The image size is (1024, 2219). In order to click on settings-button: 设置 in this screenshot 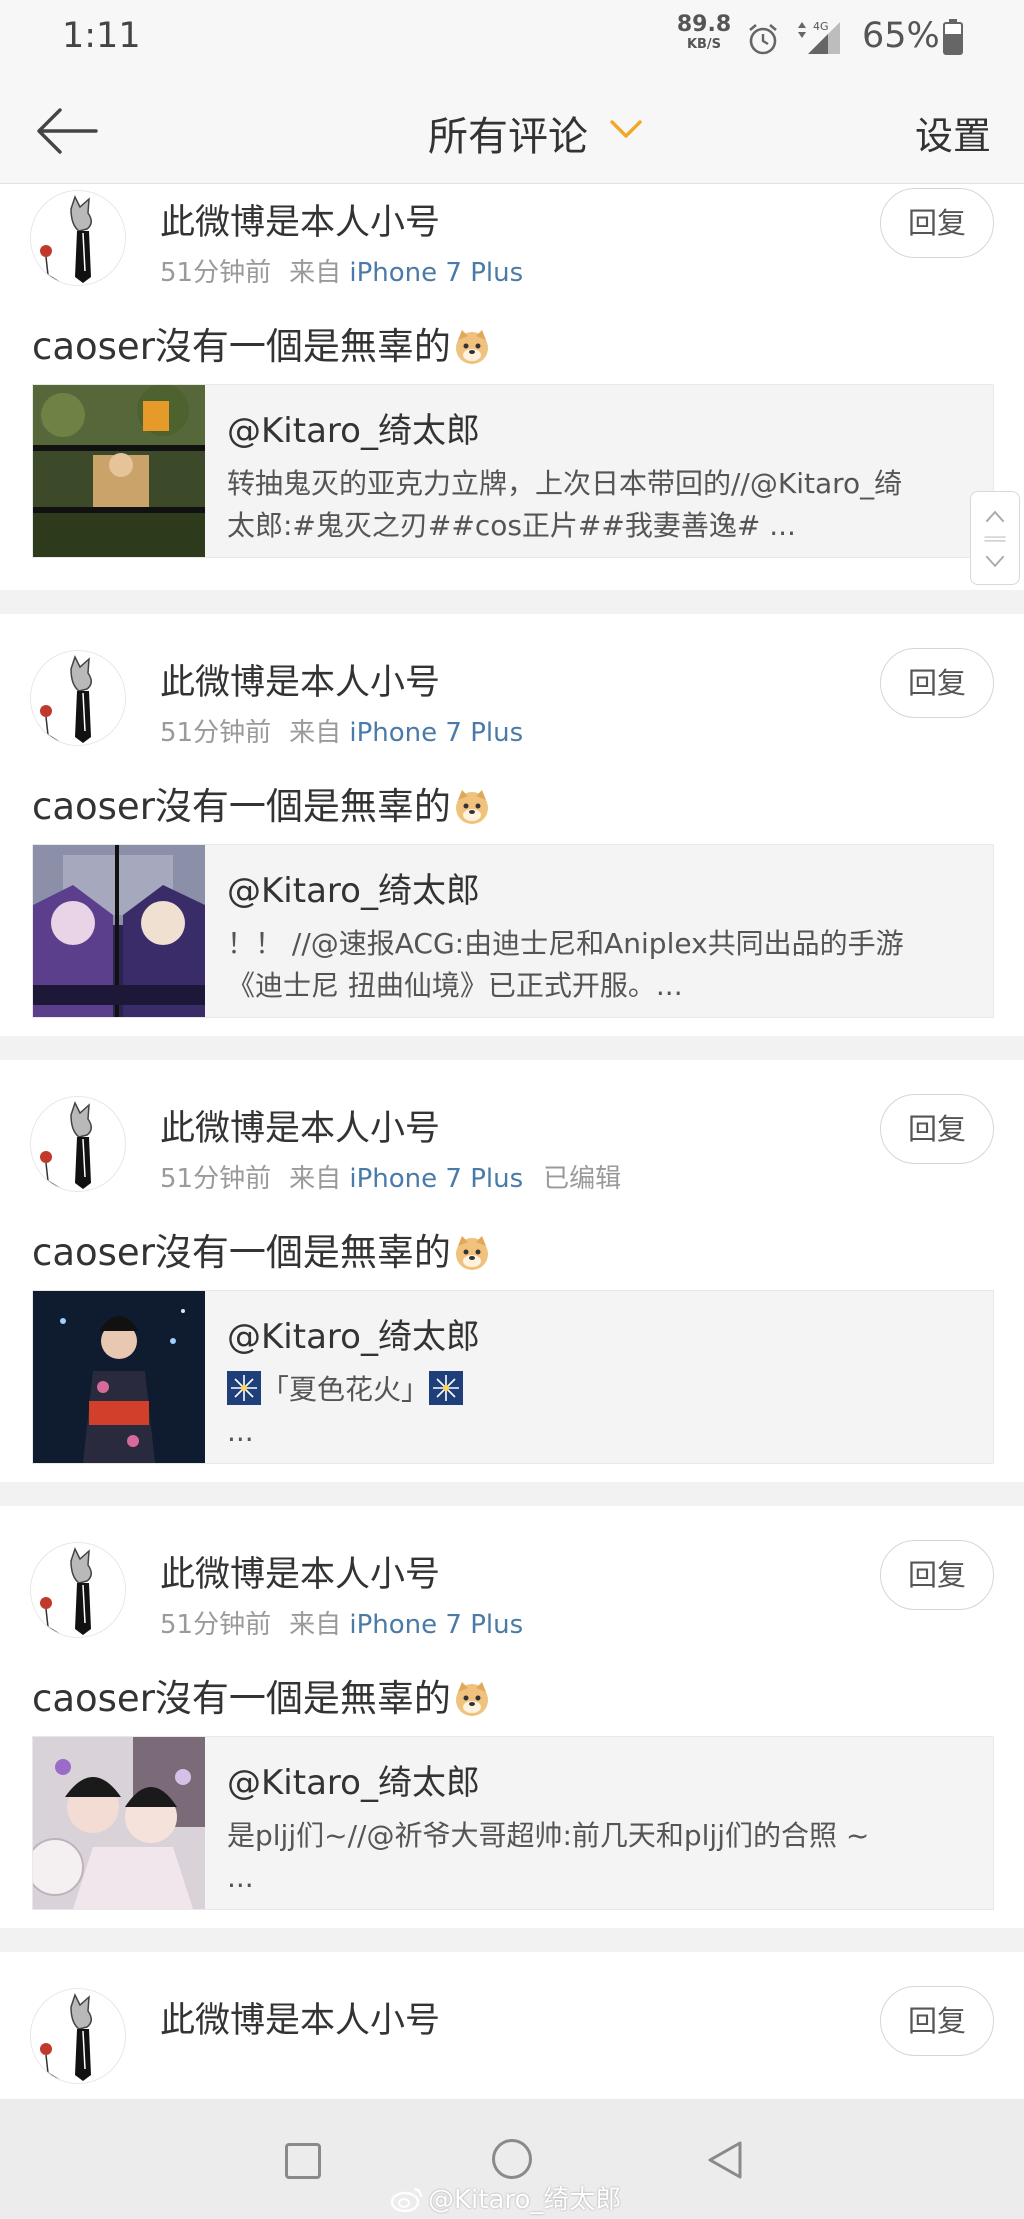, I will do `click(953, 132)`.